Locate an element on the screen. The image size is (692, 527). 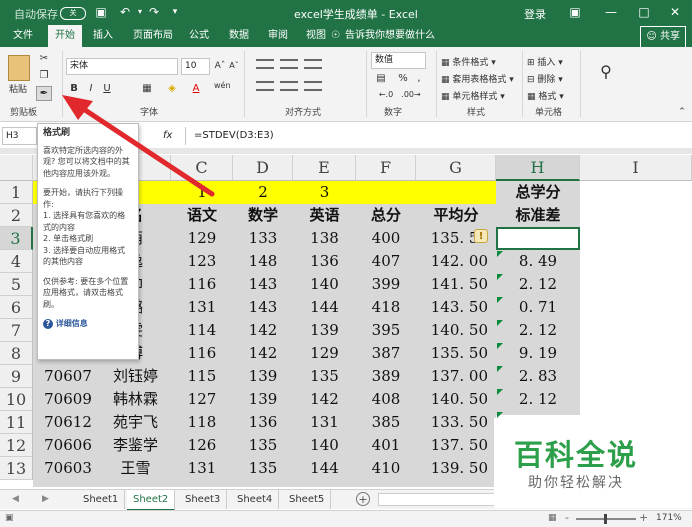
watermark-title: 百科全说 is located at coordinates (576, 455).